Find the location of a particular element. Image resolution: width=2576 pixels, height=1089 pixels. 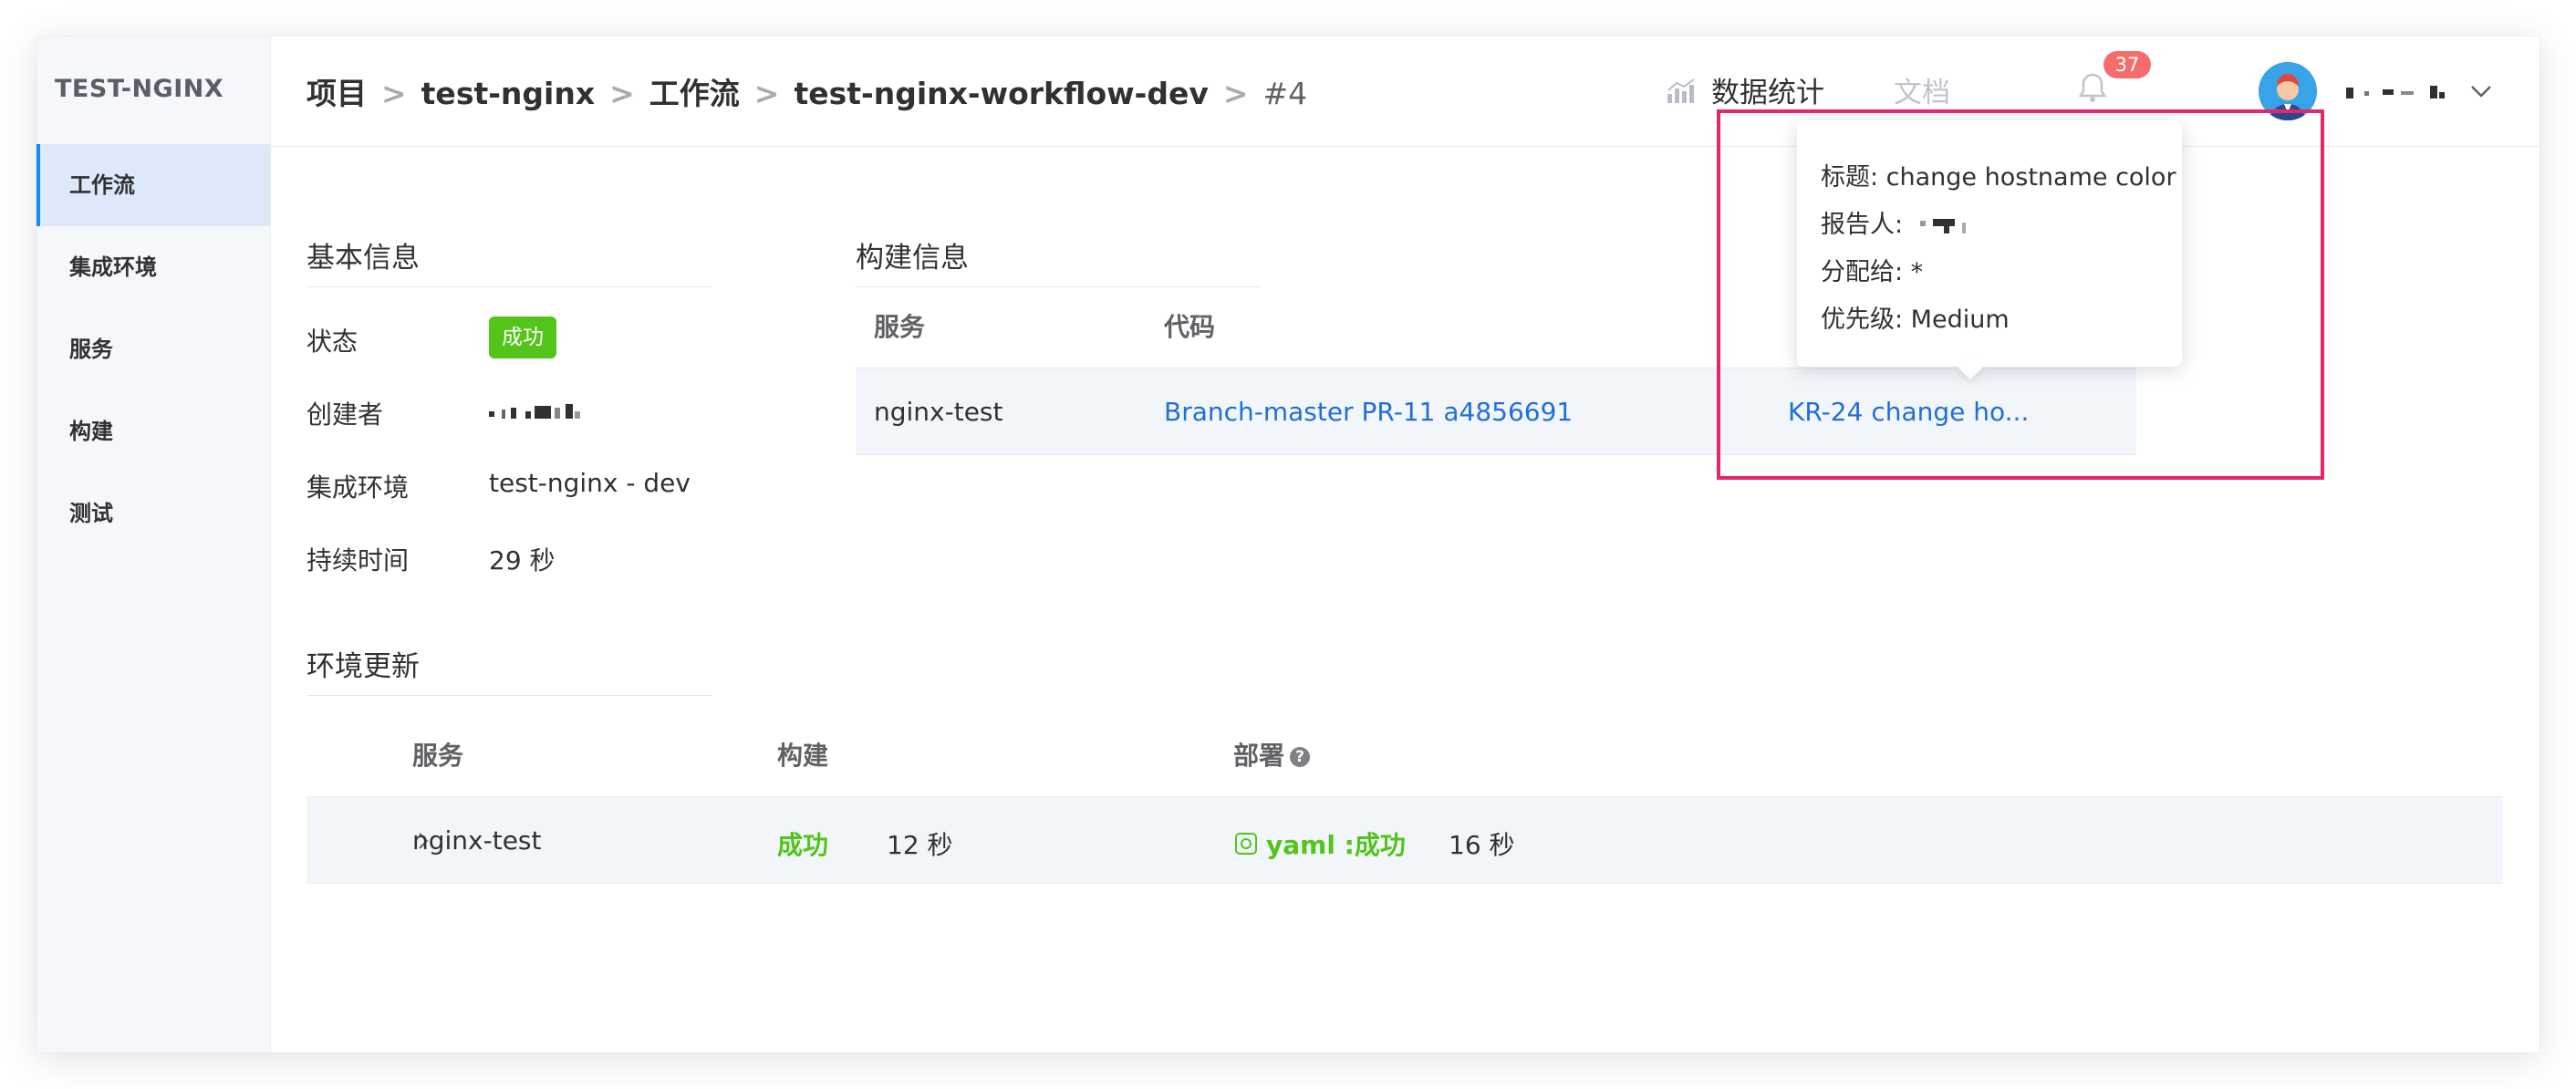

username-redacted is located at coordinates (2403, 93).